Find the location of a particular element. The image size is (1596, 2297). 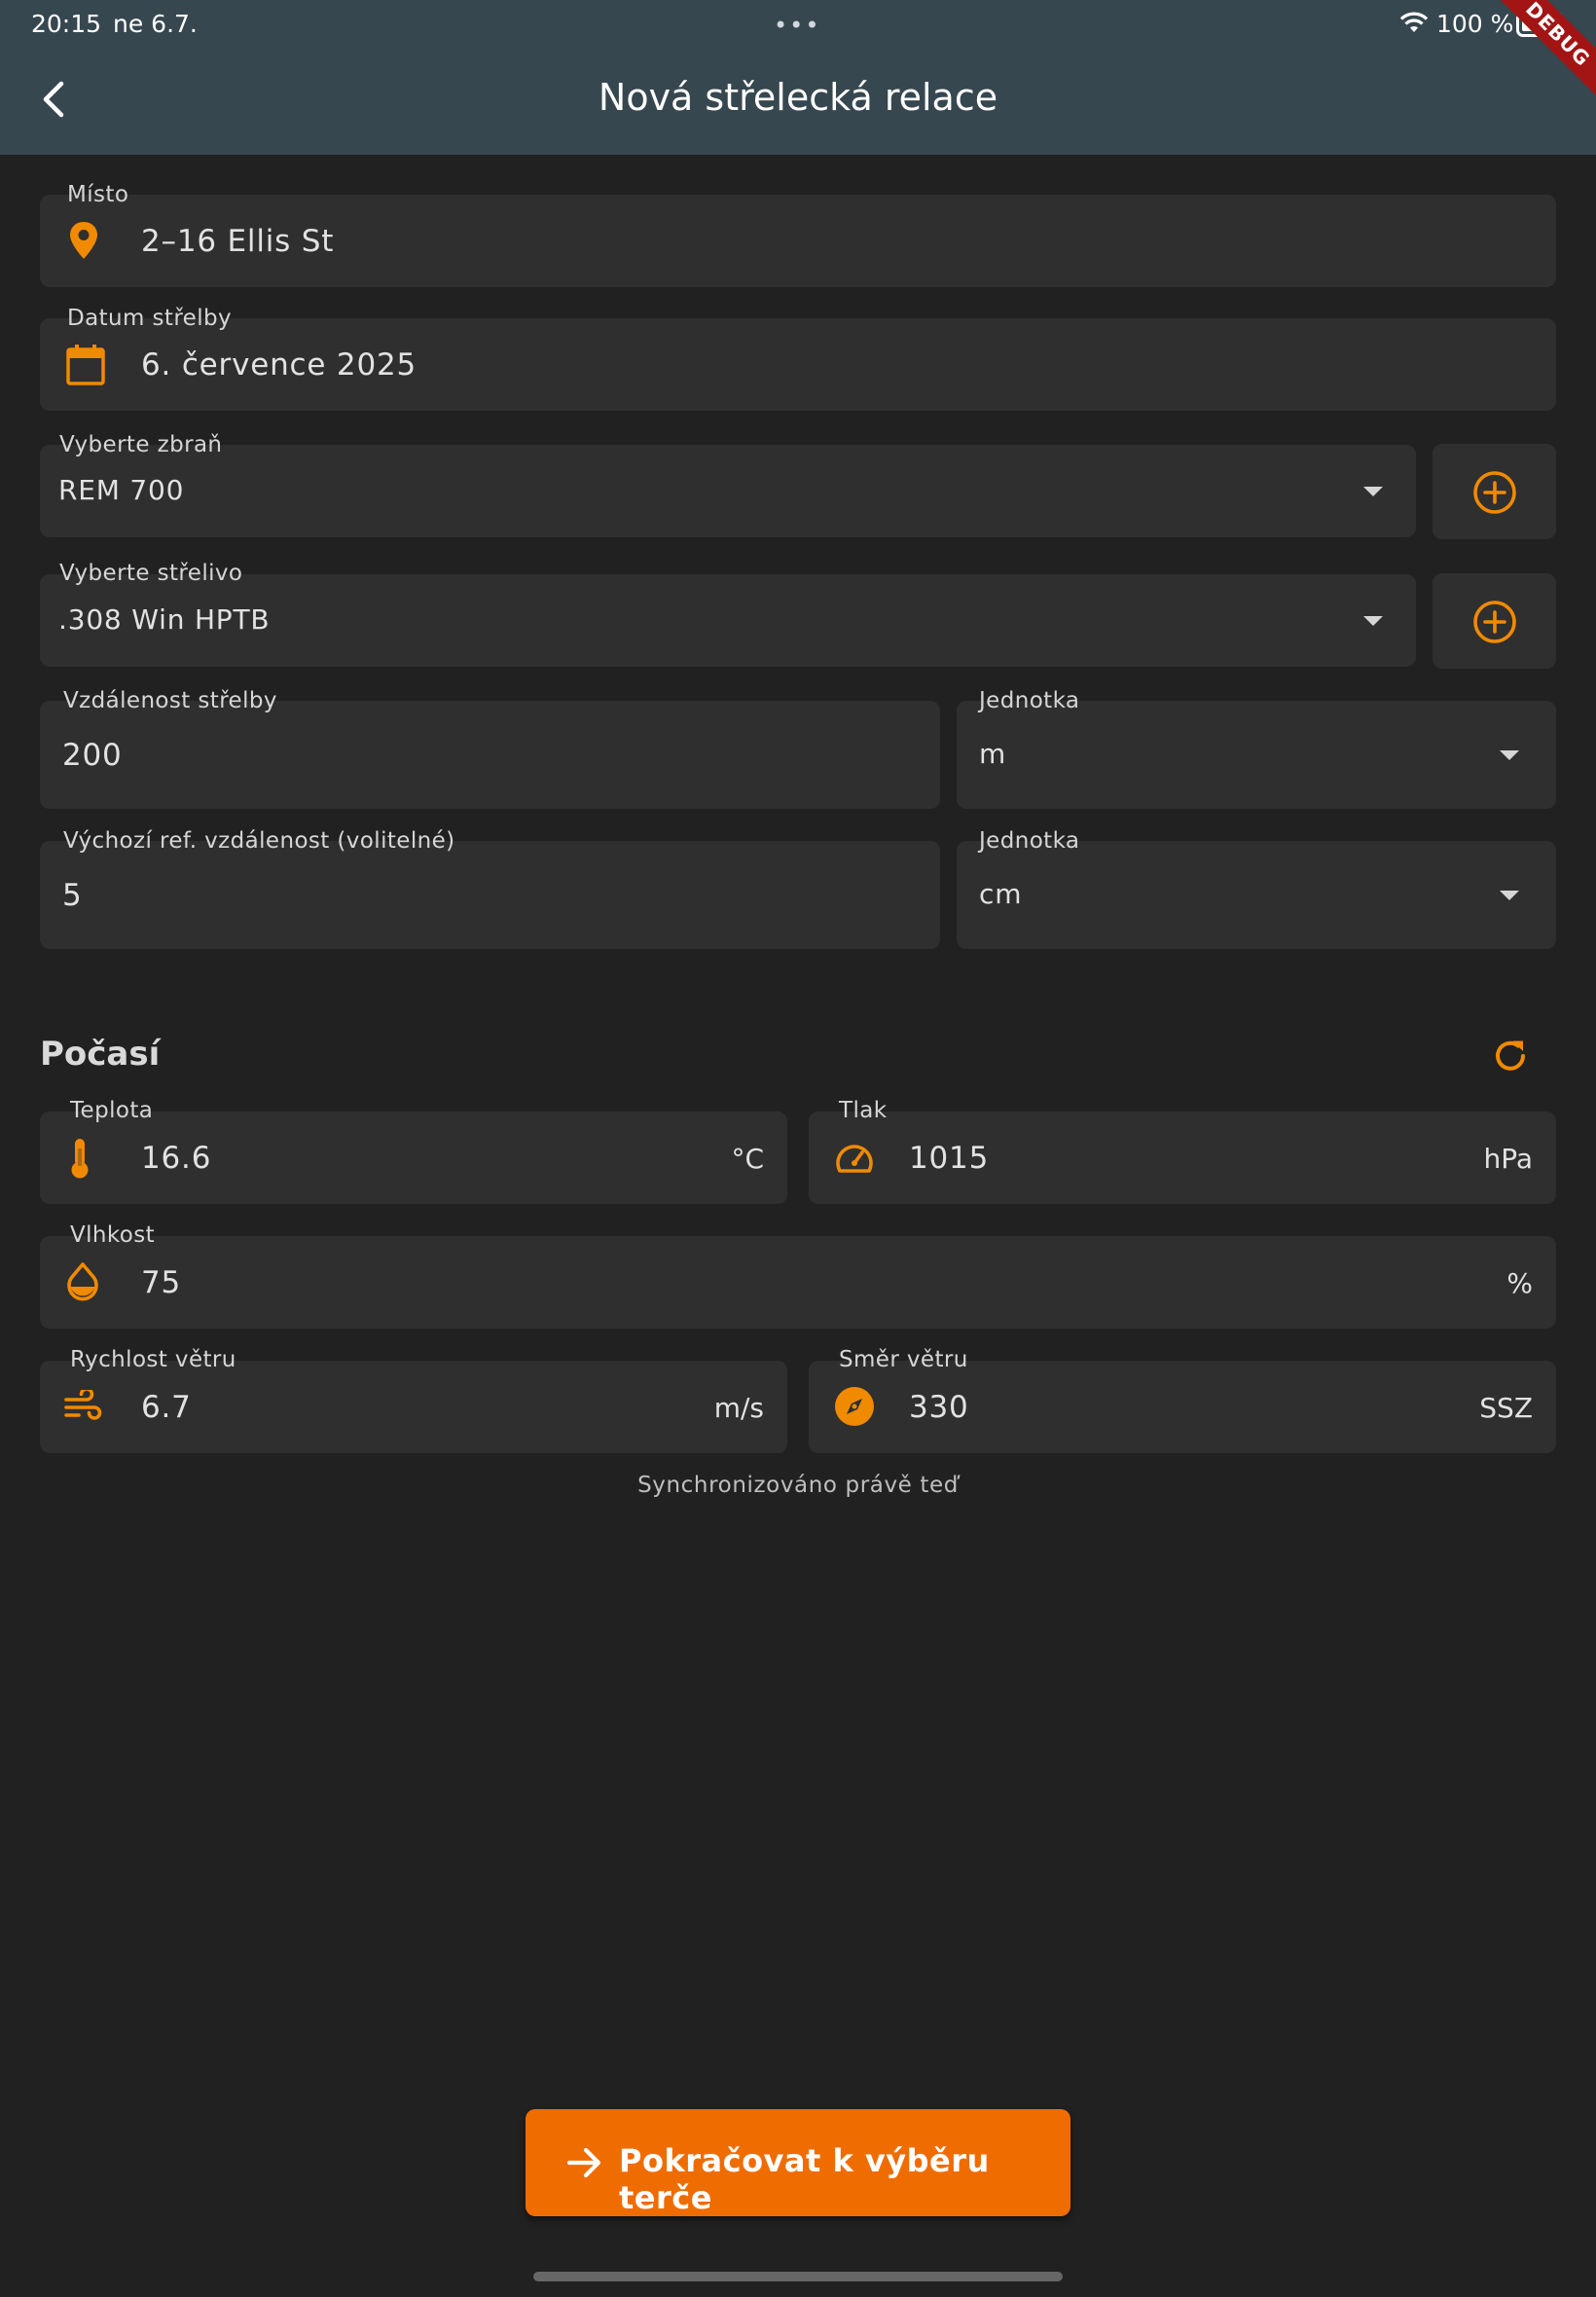

location-pin-icon is located at coordinates (84, 241).